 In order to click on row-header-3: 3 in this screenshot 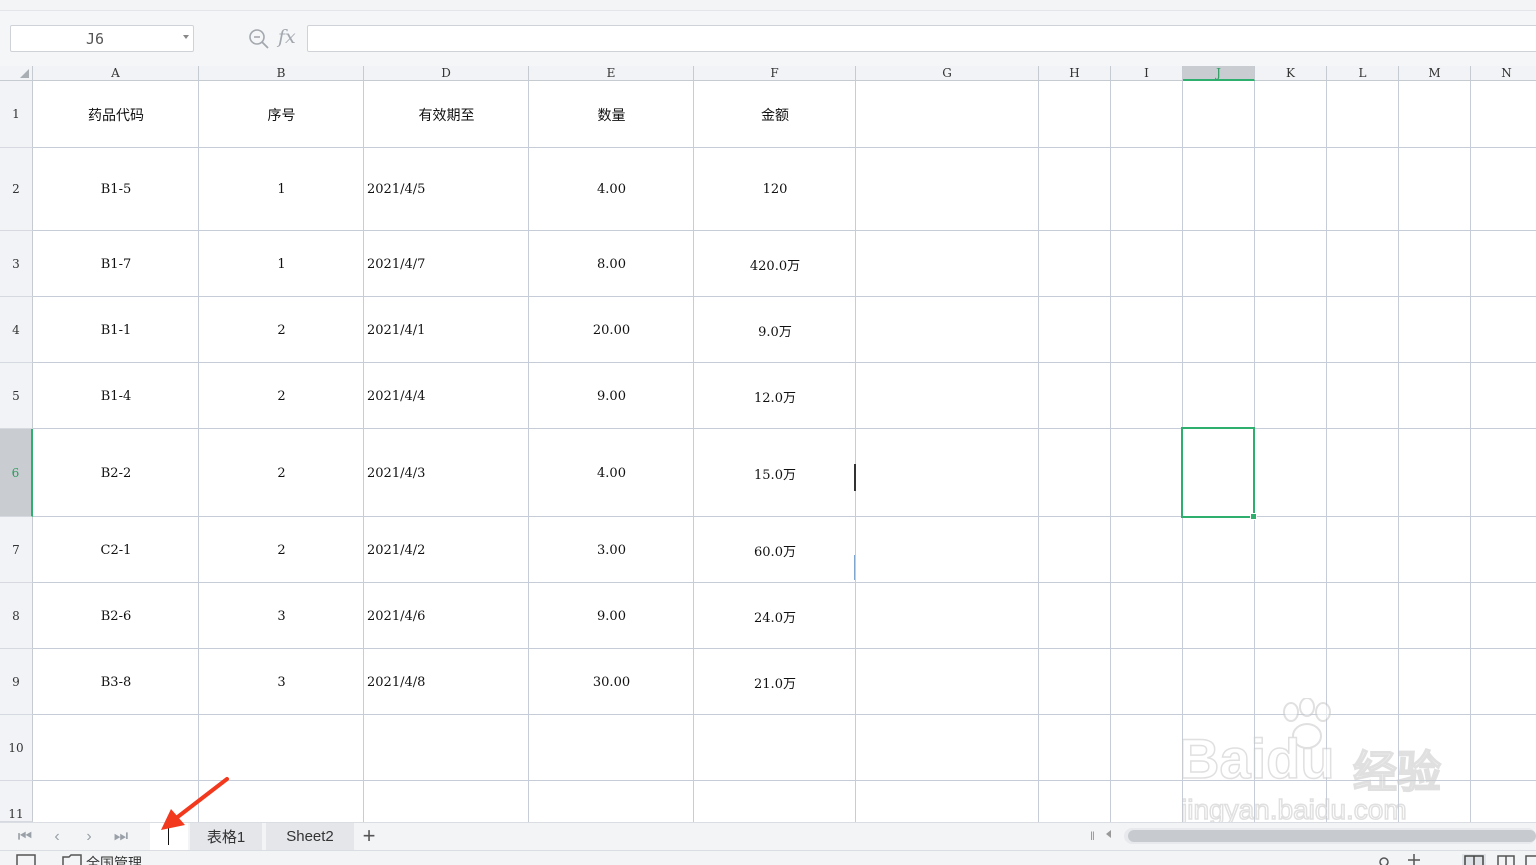, I will do `click(16, 264)`.